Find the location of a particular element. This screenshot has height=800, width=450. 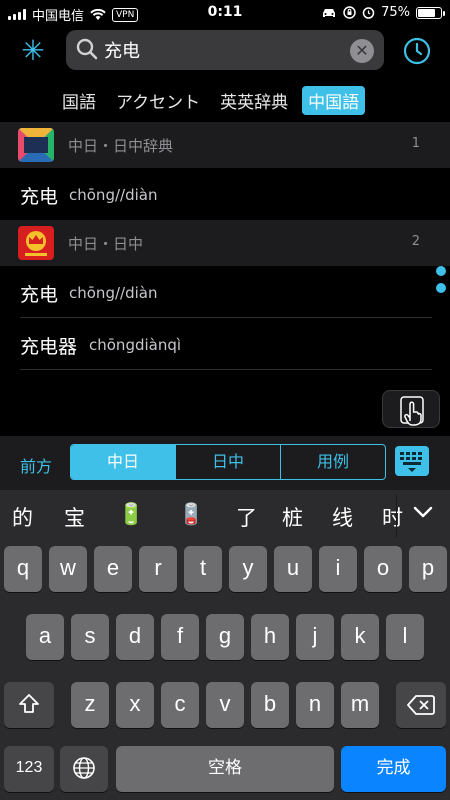

candidate-separator is located at coordinates (396, 516).